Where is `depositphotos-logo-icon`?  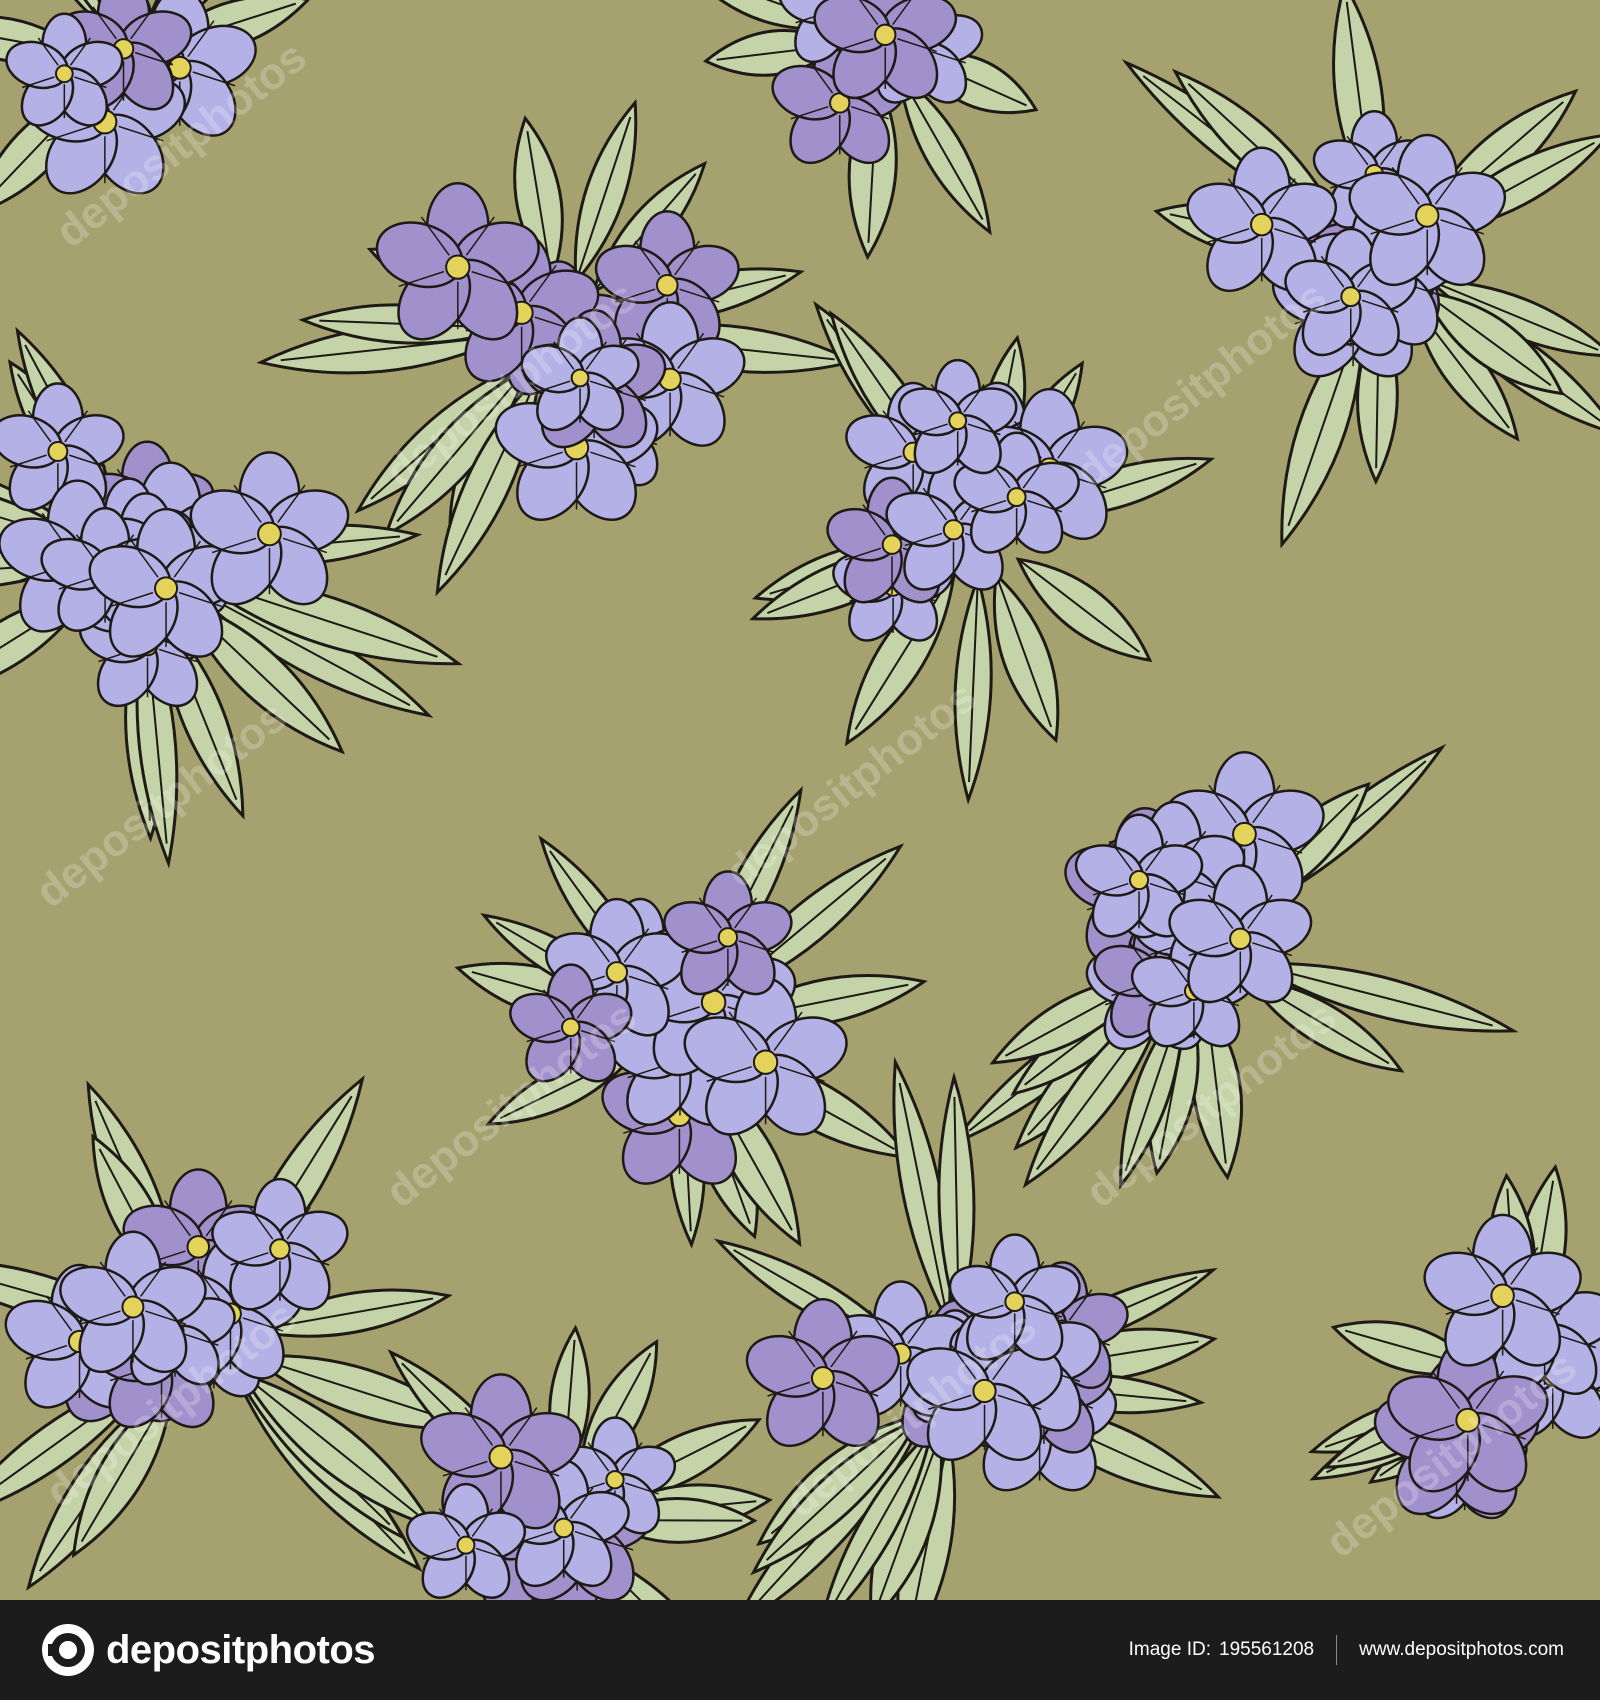 depositphotos-logo-icon is located at coordinates (68, 1650).